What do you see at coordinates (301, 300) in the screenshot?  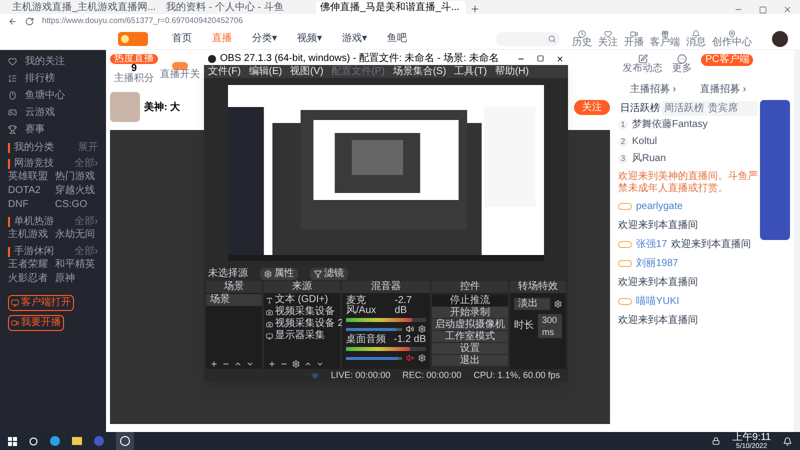 I see `source-item: 文本 (GDI+)` at bounding box center [301, 300].